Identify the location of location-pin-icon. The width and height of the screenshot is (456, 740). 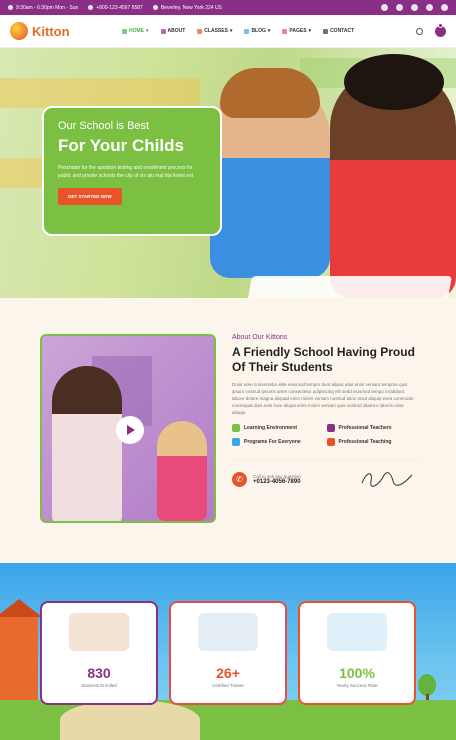
(326, 31).